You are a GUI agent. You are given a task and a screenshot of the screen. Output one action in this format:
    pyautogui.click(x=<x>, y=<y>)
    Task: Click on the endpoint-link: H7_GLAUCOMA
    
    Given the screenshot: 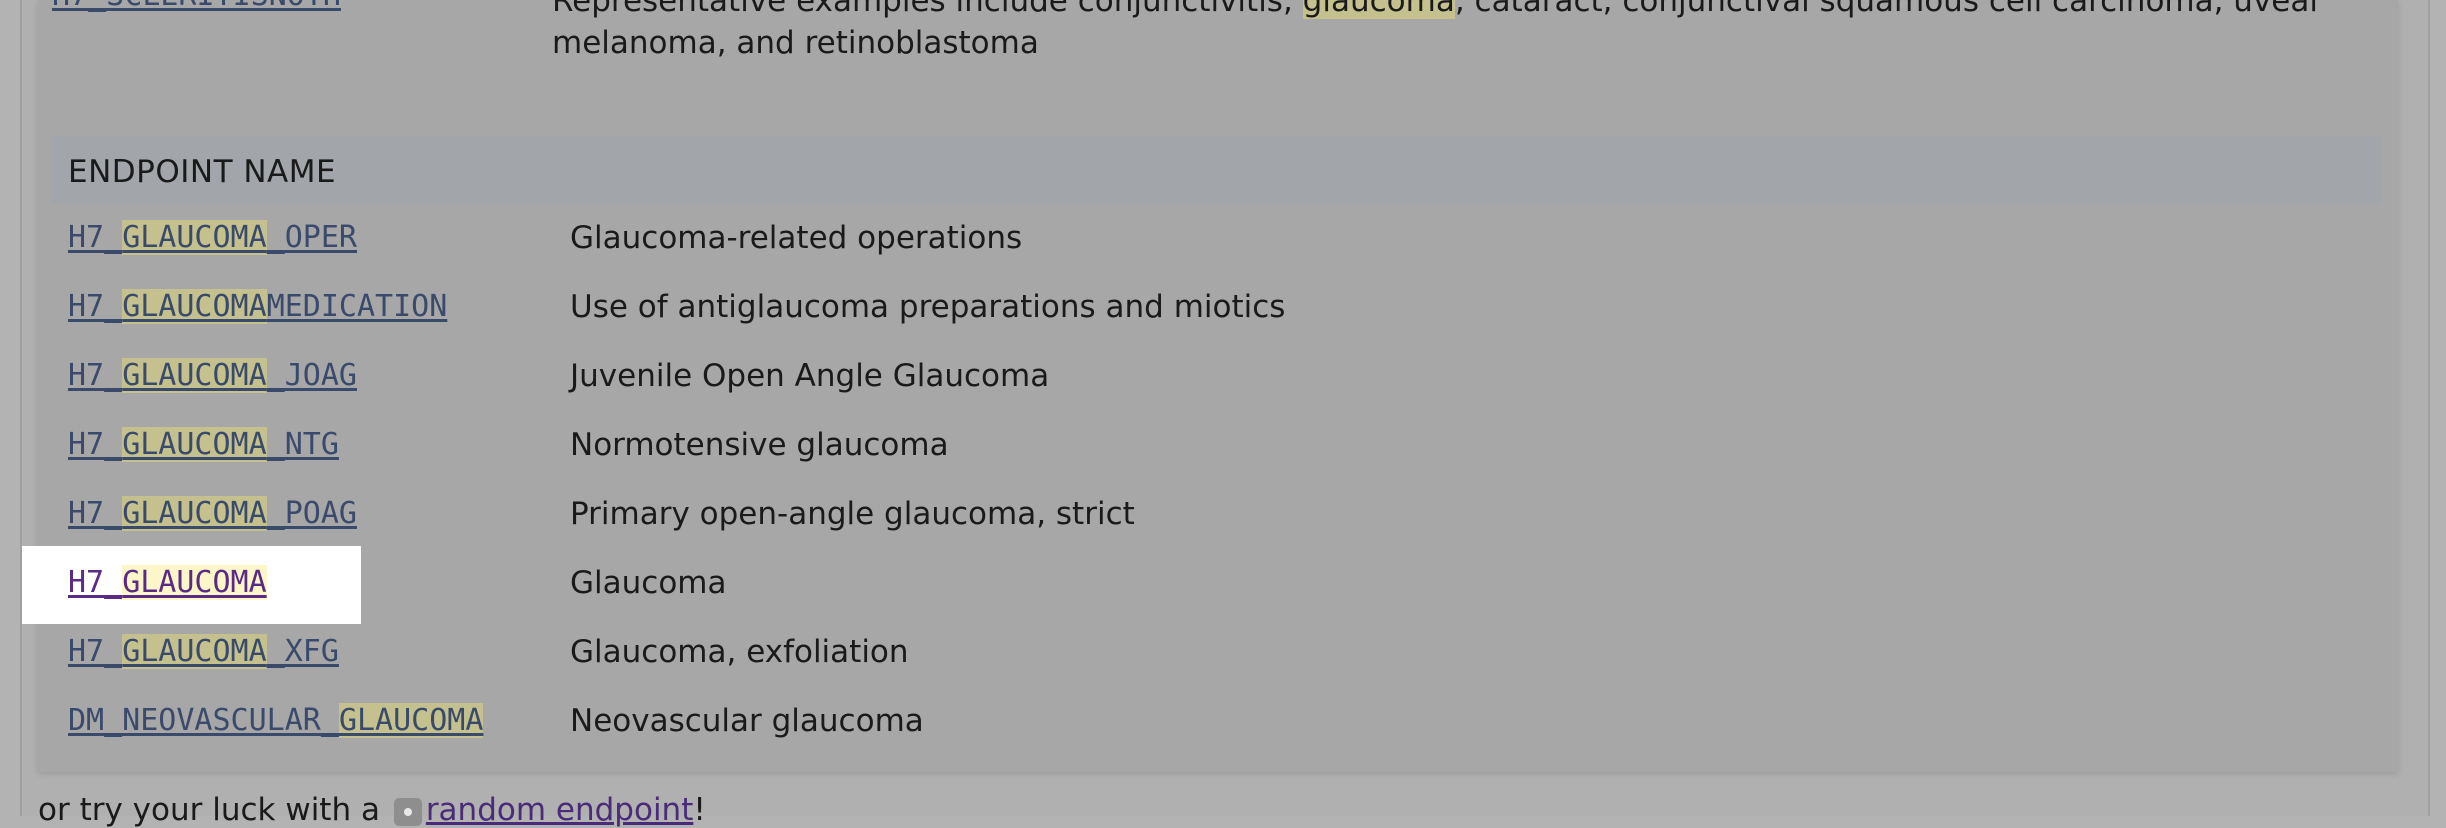 What is the action you would take?
    pyautogui.click(x=167, y=582)
    